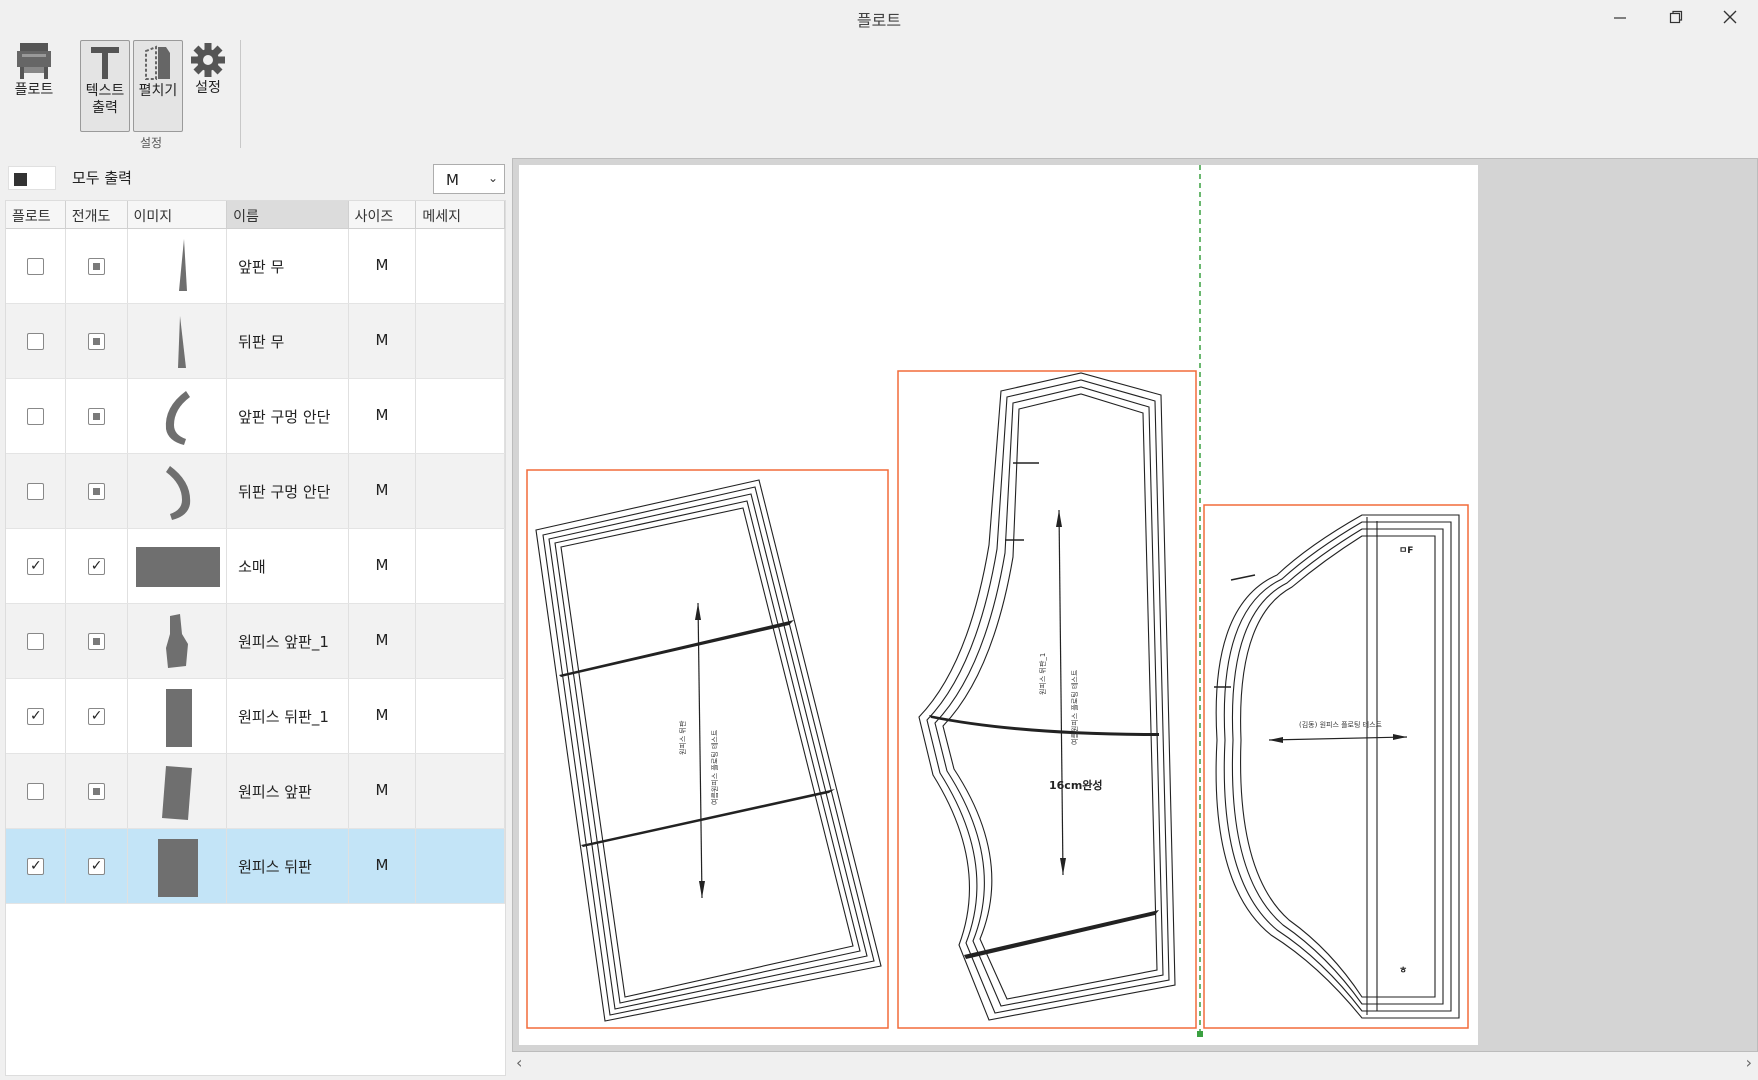 The width and height of the screenshot is (1758, 1080). Describe the element at coordinates (519, 1062) in the screenshot. I see `scroll-left-icon: ‹` at that location.